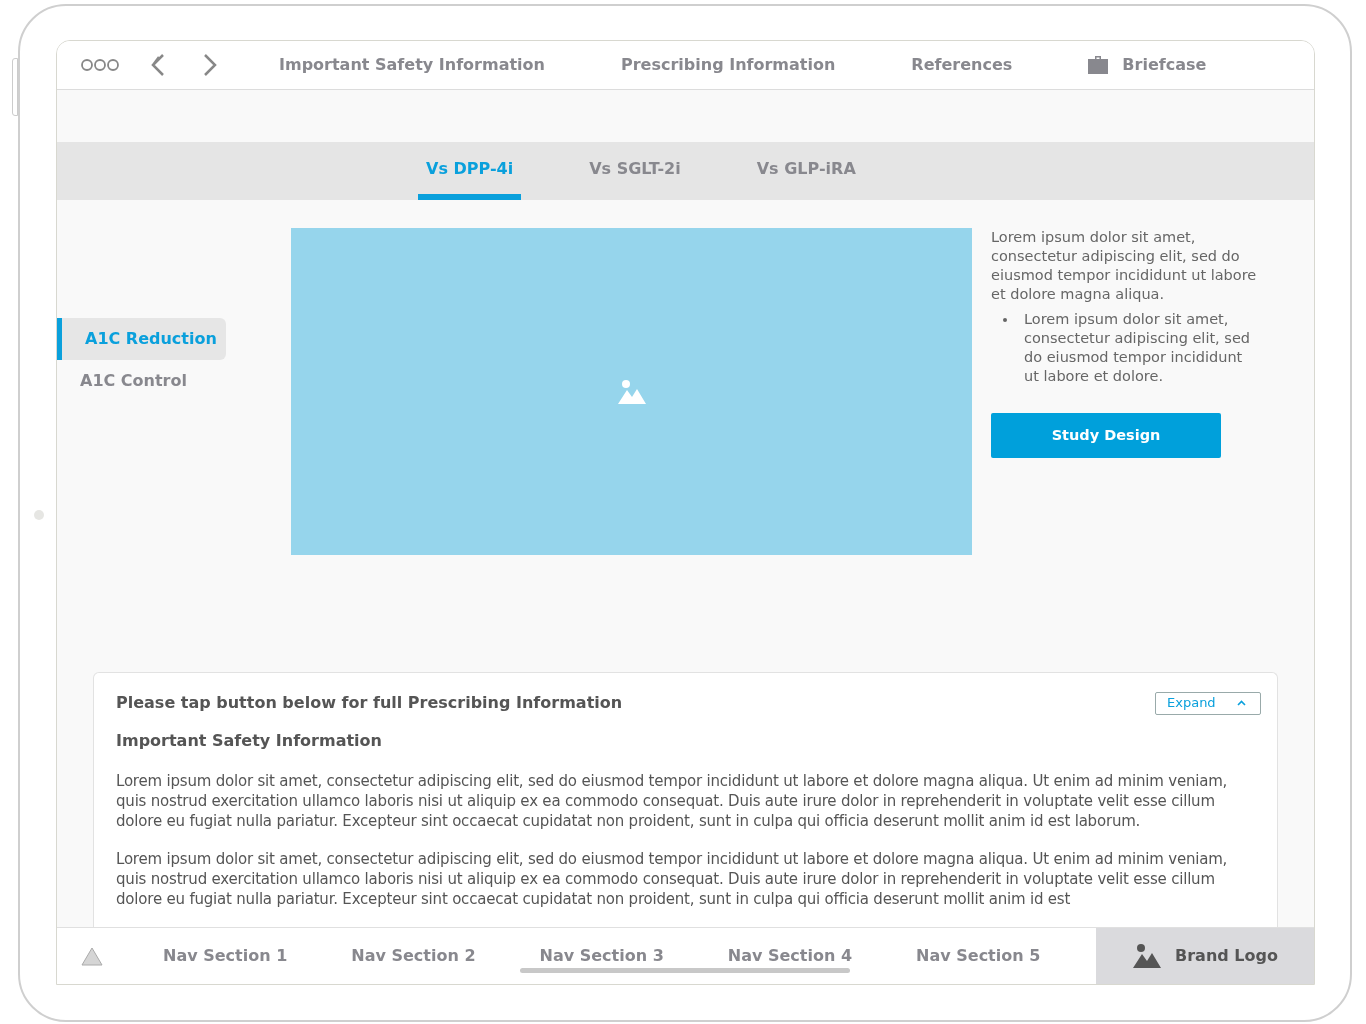  Describe the element at coordinates (672, 801) in the screenshot. I see `isi-paragraph: Lorem ipsum dolor sit amet, consectetur adipiscing elit, sed do eiusmod tempor incididunt ut labore et dolore magna aliqua. Ut enim ad minim veniam, quis nostrud exercitation ullamco laboris nisi ut aliquip ex ea commodo consequat. Duis aute irure dolor in reprehenderit in voluptate velit esse cillum dolore eu fugiat nulla pariatur. Excepteur sint occaecat cupidatat non proident, sunt in culpa qui officia deserunt mollit anim id est laborum.` at that location.